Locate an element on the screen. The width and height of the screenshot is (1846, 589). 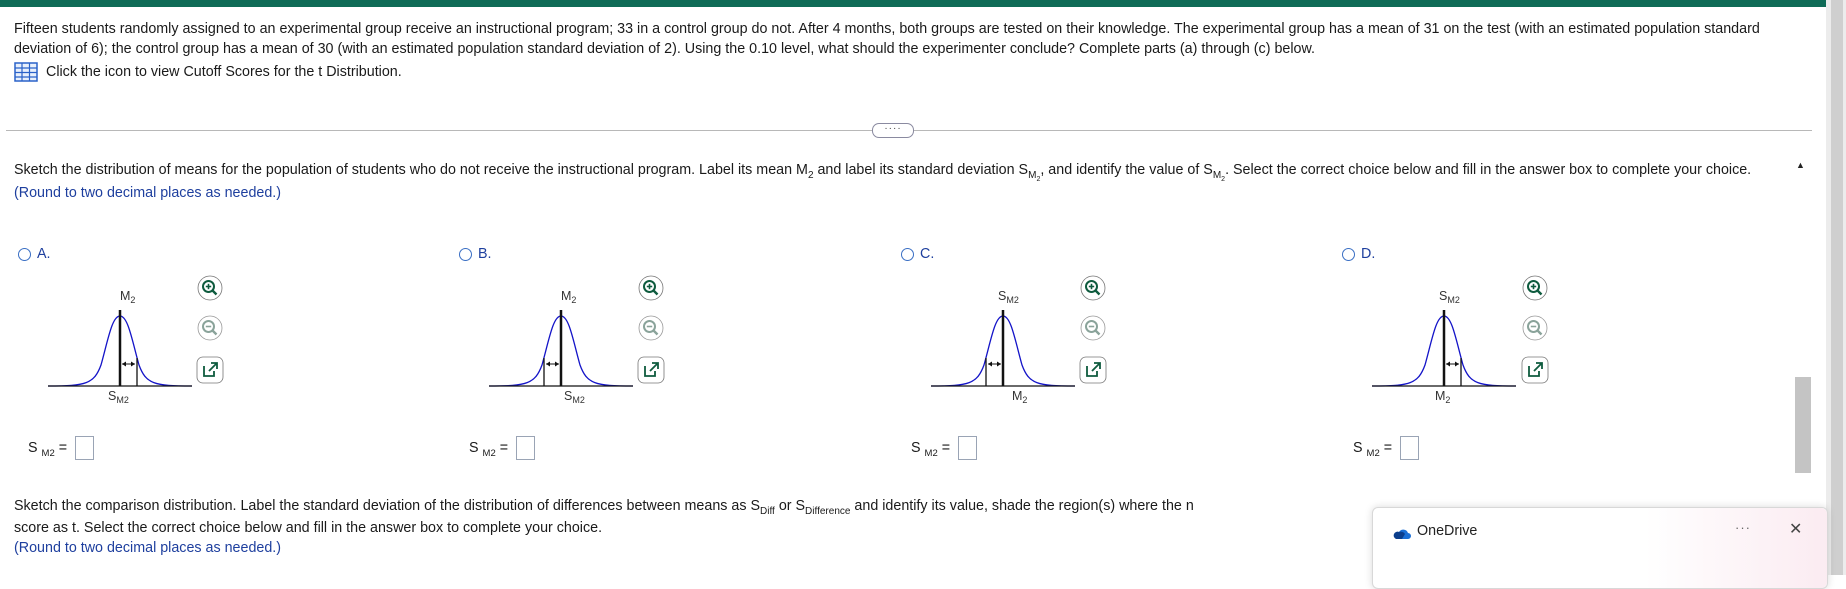
choice-b-label: B. is located at coordinates (485, 254).